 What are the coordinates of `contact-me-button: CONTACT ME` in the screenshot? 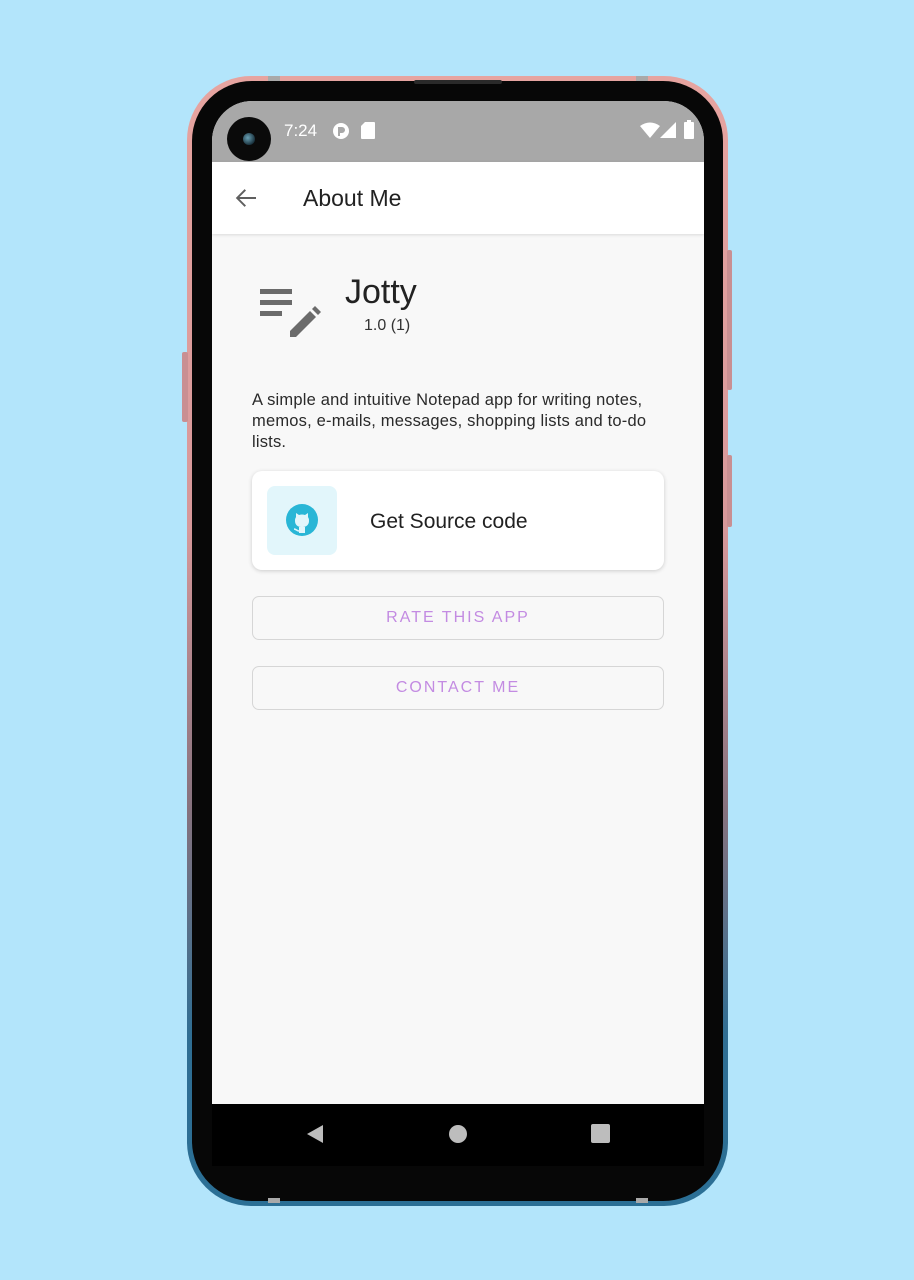 It's located at (458, 688).